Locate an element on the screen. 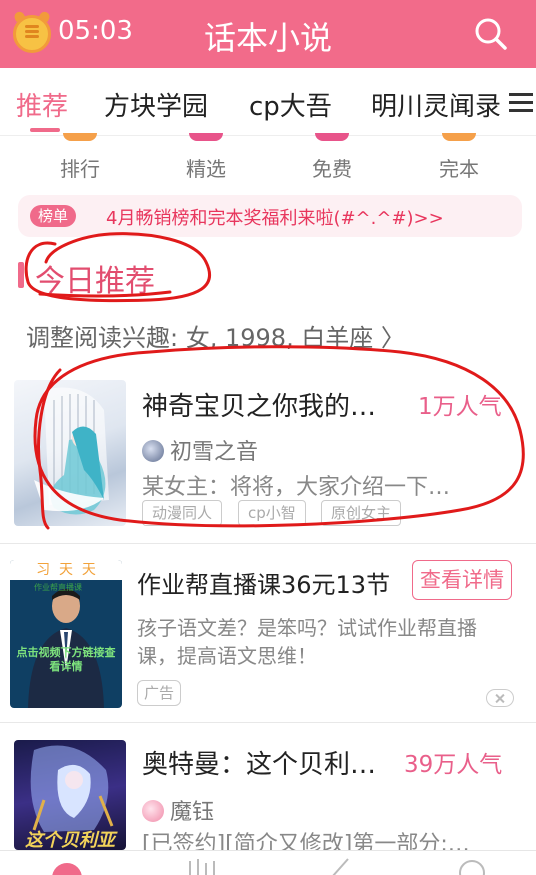  quick-nav-label: 精选 is located at coordinates (206, 169).